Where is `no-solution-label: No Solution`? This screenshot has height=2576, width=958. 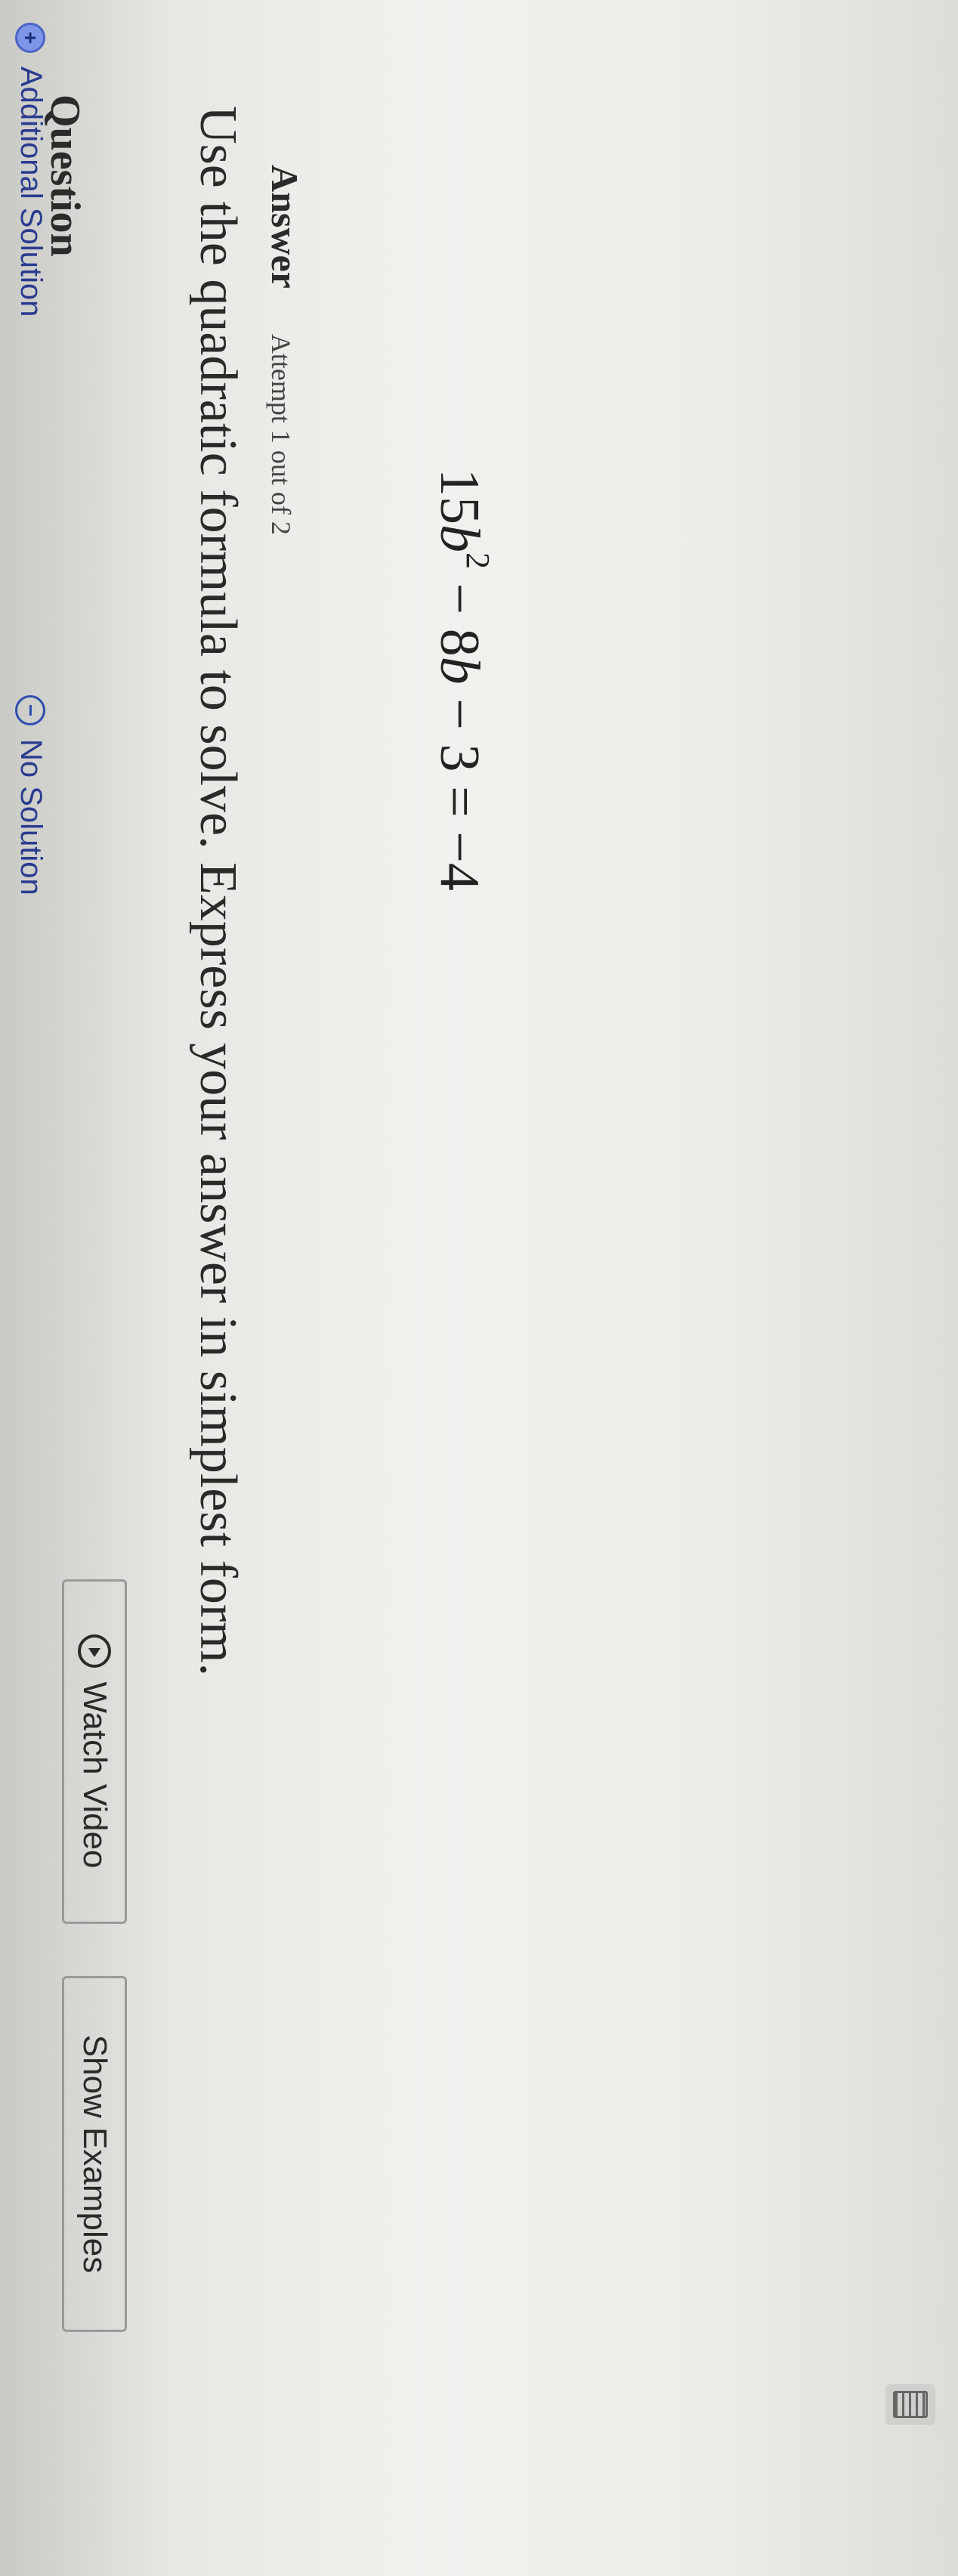
no-solution-label: No Solution is located at coordinates (31, 817).